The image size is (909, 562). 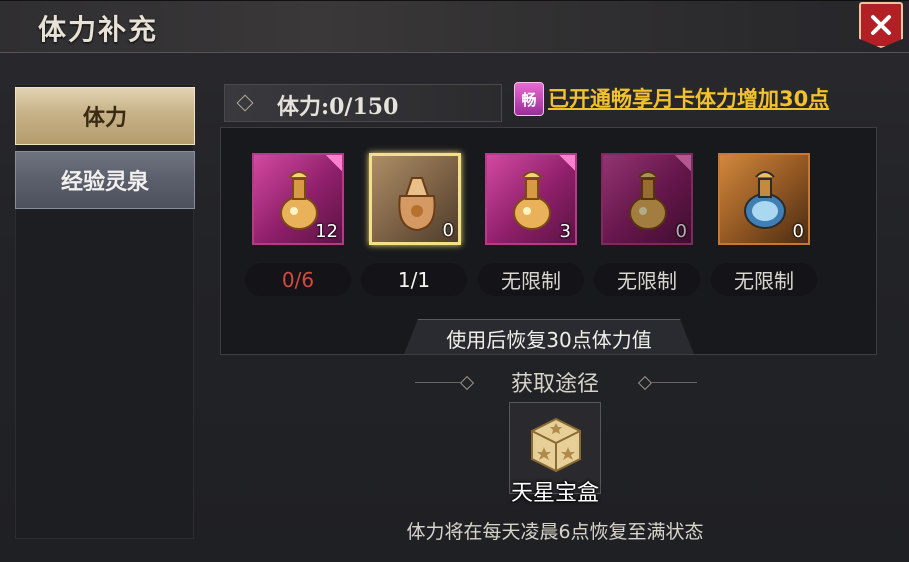 I want to click on usage-limit: 1/1, so click(x=414, y=279).